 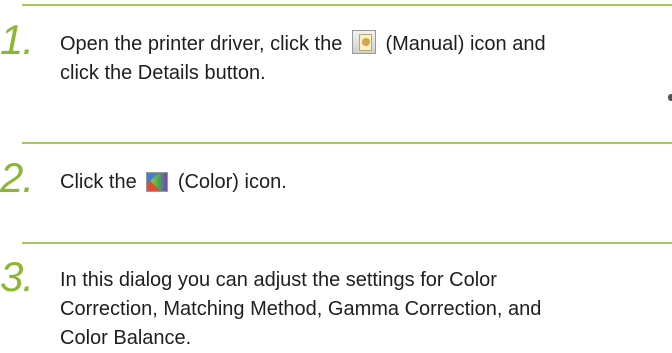 What do you see at coordinates (163, 73) in the screenshot?
I see `step-1-line2: click the Details button.` at bounding box center [163, 73].